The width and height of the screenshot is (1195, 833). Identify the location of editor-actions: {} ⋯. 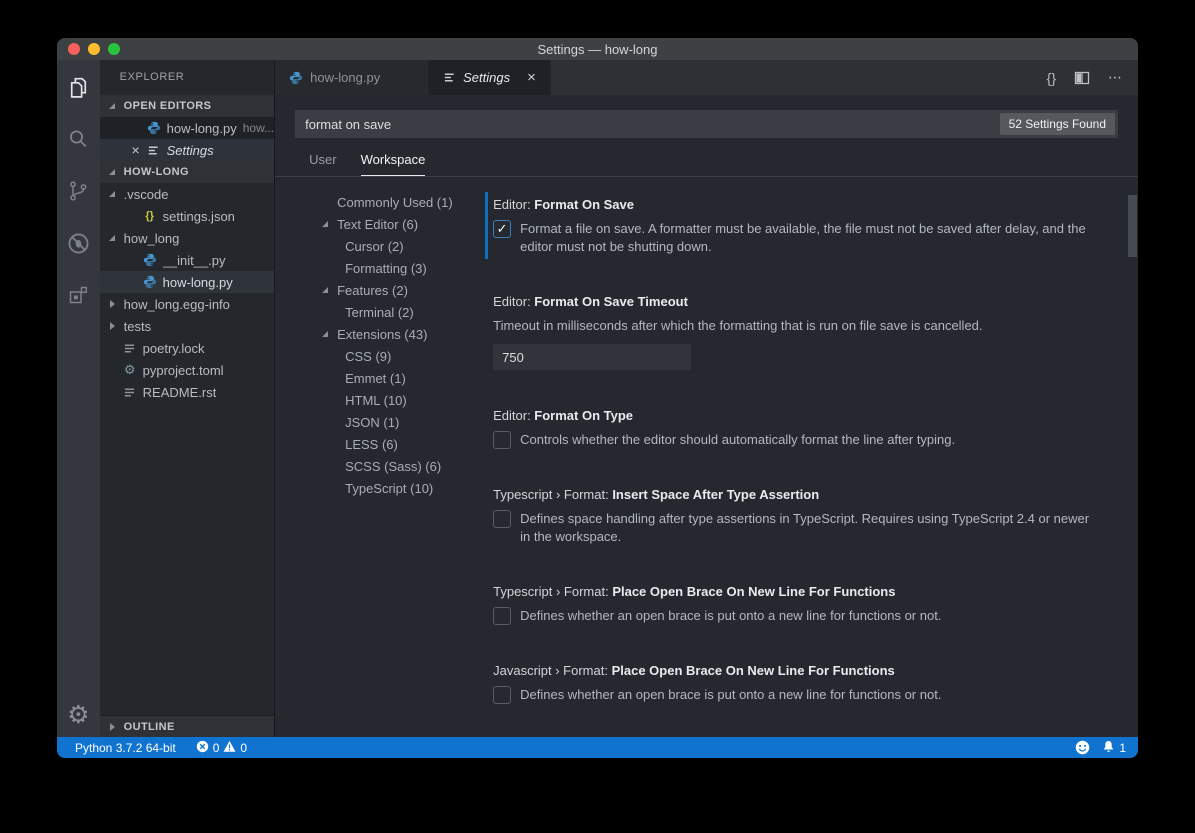
(1092, 77).